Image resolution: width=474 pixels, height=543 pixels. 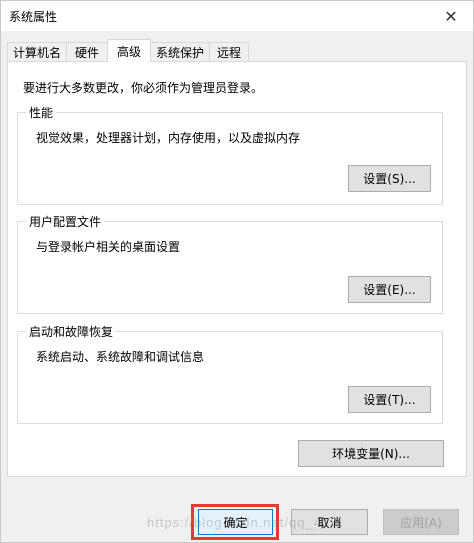 What do you see at coordinates (168, 138) in the screenshot?
I see `performance-group-desc: 视觉效果，处理器计划，内存使用，以及虚拟内存` at bounding box center [168, 138].